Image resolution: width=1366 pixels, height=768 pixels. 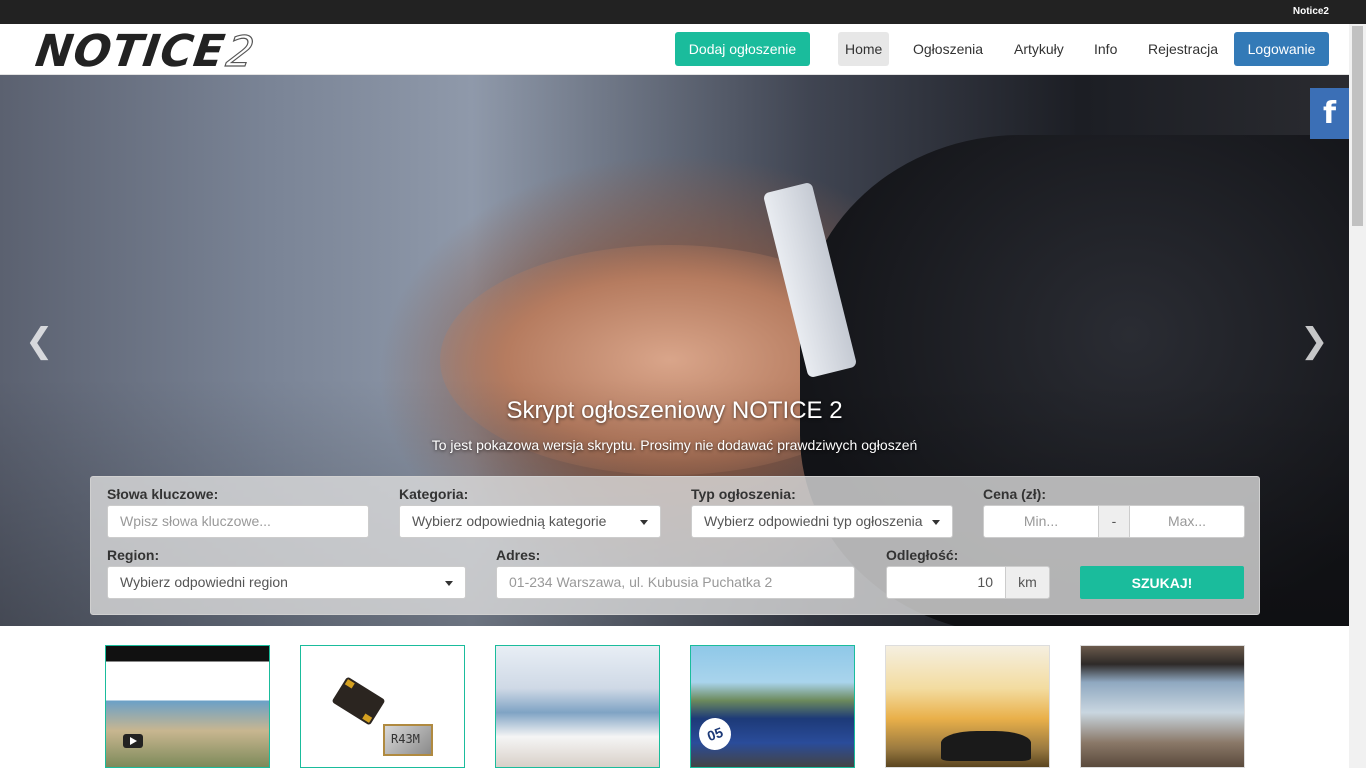 I want to click on address-input: 01-234 Warszawa, ul. Kubusia Puchatka 2, so click(x=675, y=582).